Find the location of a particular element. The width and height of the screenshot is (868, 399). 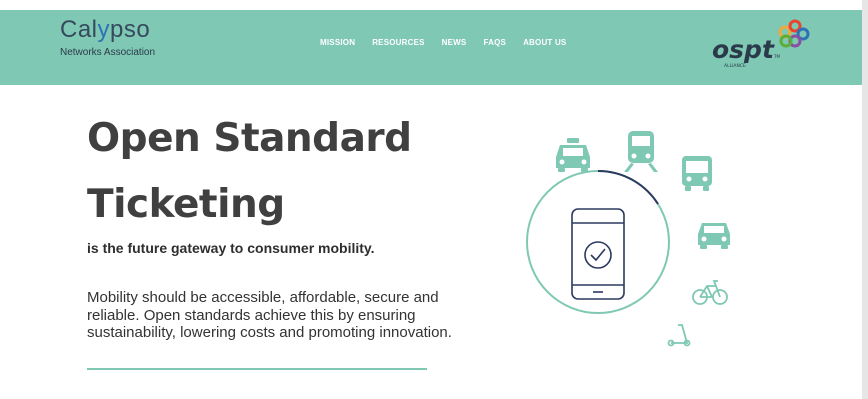

smartphone-check-icon is located at coordinates (598, 254).